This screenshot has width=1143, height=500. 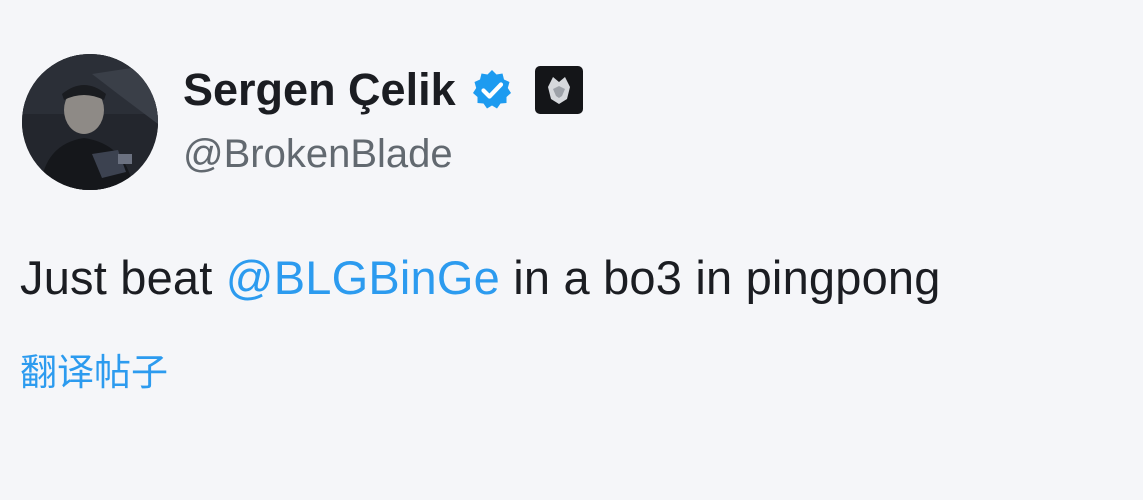 What do you see at coordinates (318, 154) in the screenshot?
I see `author-handle: @BrokenBlade` at bounding box center [318, 154].